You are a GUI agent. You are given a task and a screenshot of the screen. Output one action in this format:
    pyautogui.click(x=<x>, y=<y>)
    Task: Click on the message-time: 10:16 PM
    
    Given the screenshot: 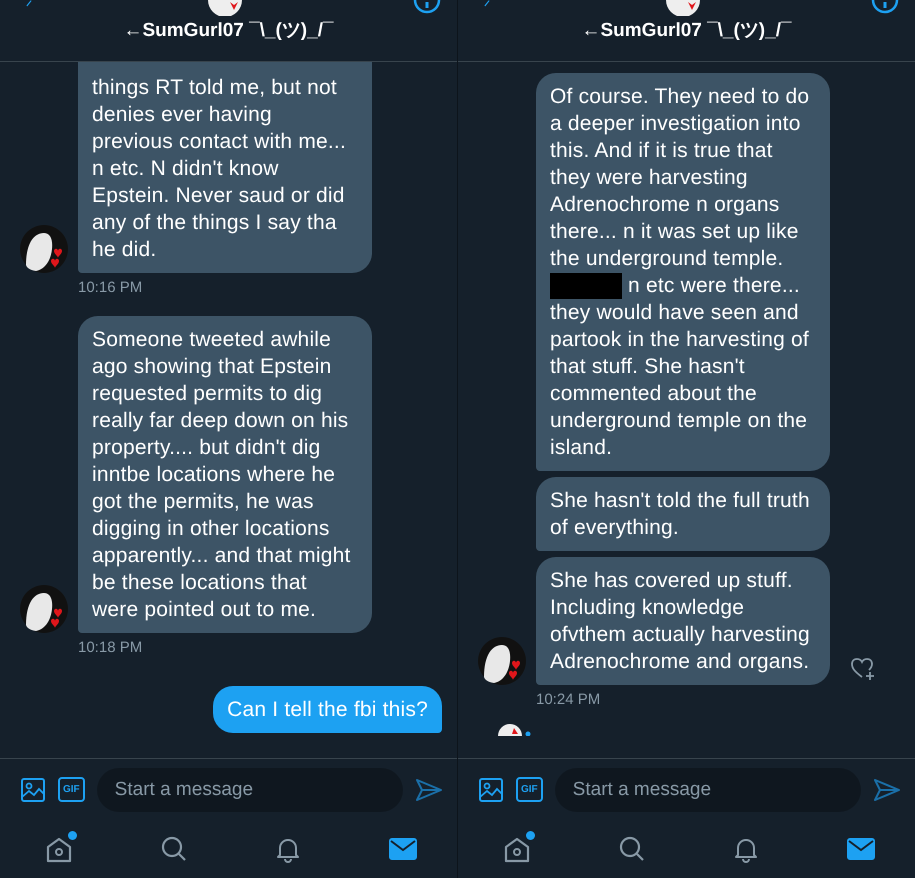 What is the action you would take?
    pyautogui.click(x=110, y=287)
    